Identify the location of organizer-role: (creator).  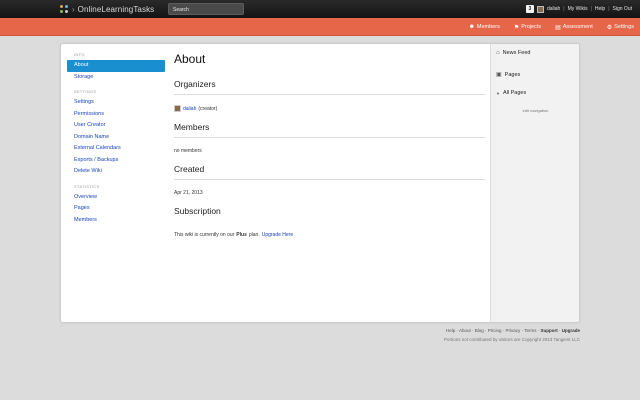
(208, 108).